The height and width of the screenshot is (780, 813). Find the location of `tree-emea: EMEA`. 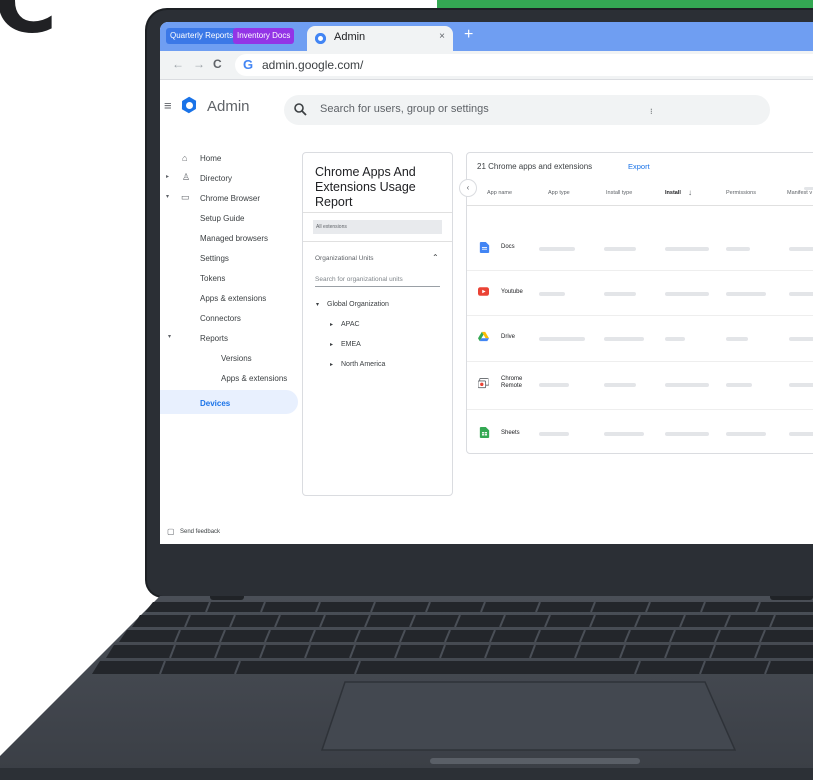

tree-emea: EMEA is located at coordinates (351, 344).